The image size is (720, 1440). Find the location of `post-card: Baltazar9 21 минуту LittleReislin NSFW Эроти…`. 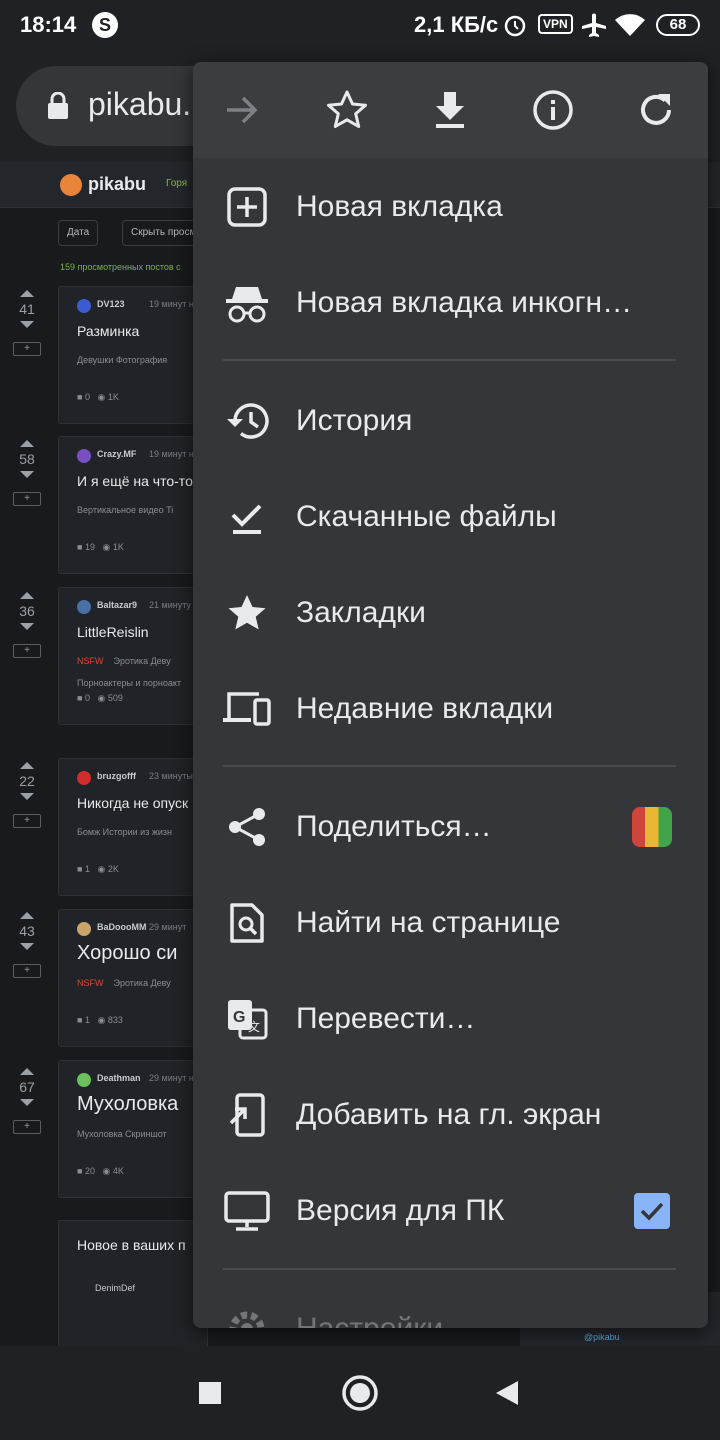

post-card: Baltazar9 21 минуту LittleReislin NSFW Эроти… is located at coordinates (133, 656).